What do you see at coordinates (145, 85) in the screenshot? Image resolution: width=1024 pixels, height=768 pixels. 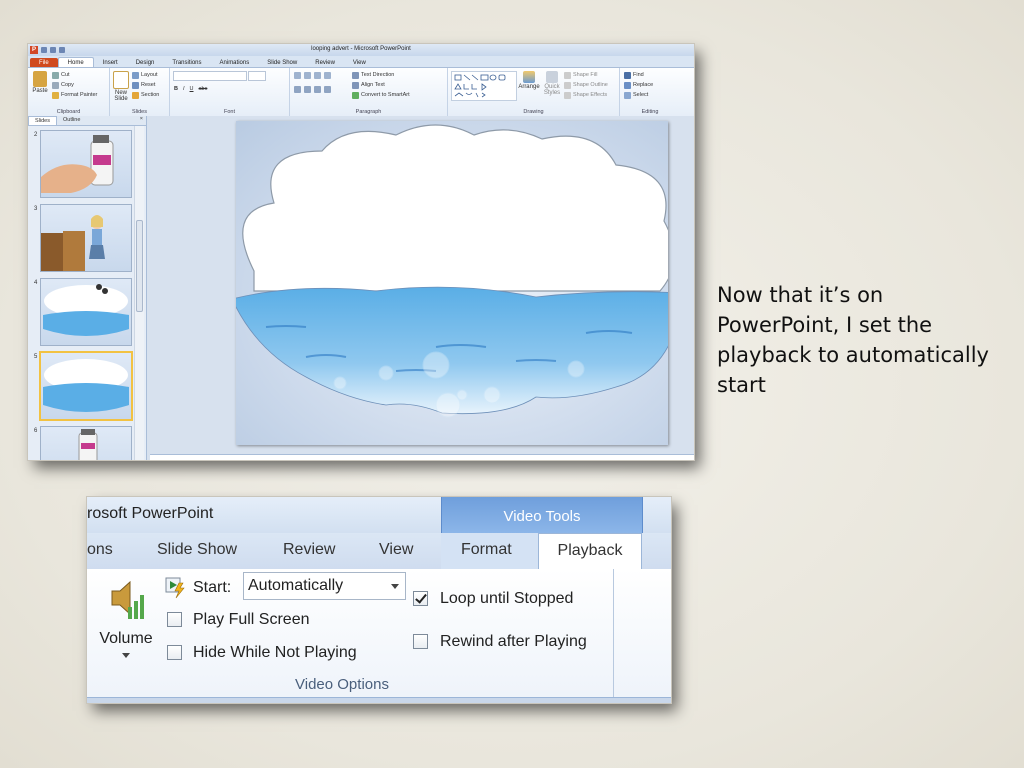 I see `reset-button: Reset` at bounding box center [145, 85].